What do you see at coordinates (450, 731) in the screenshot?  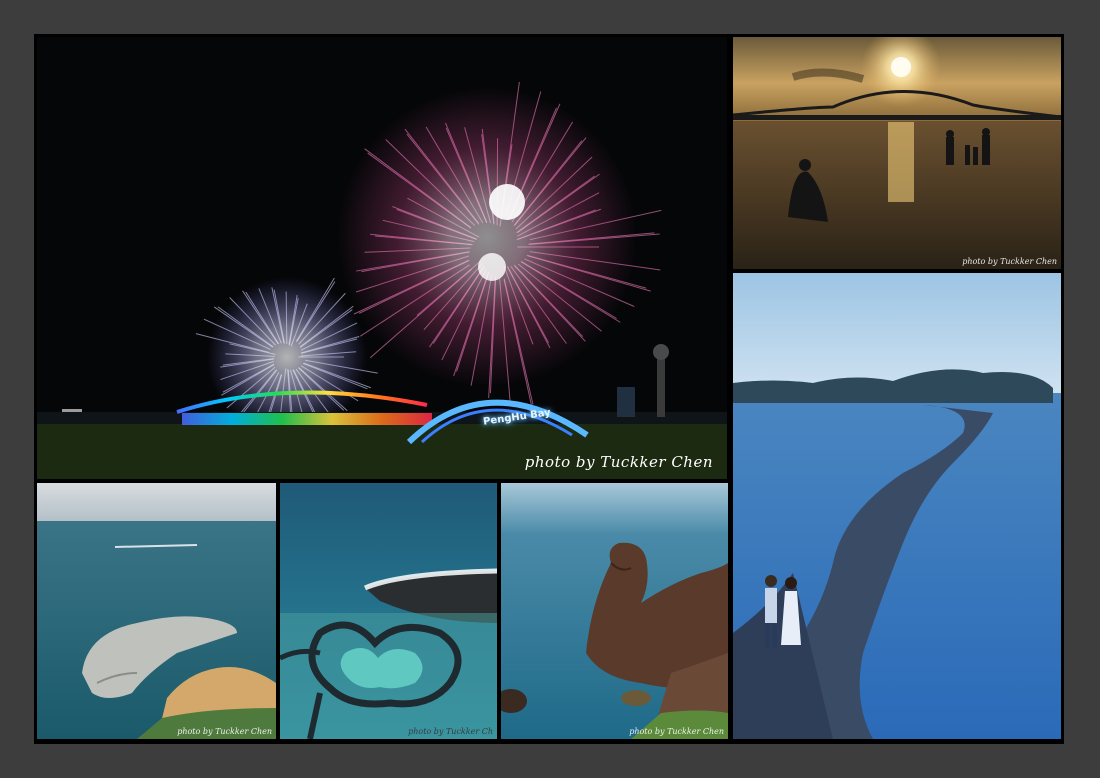 I see `photo-credit: photo by Tuckker Ch` at bounding box center [450, 731].